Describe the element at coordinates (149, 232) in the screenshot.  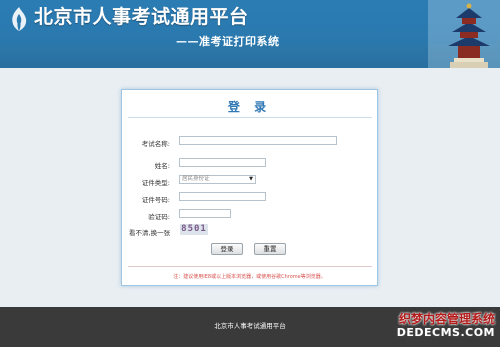
I see `captcha-refresh-link: 看不清,换一张` at that location.